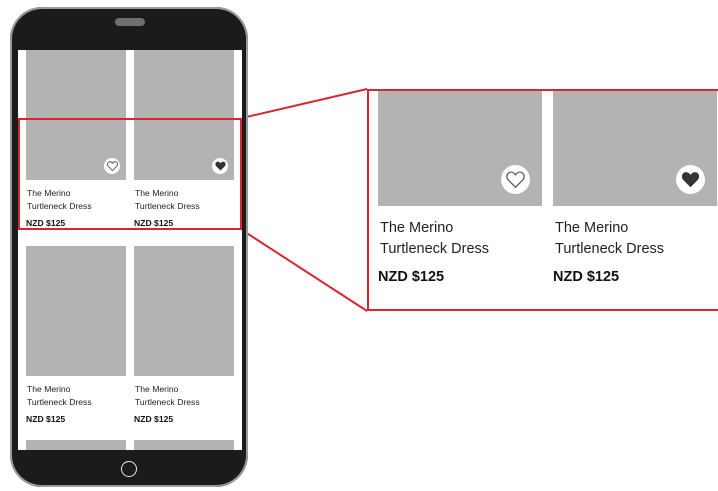 The image size is (718, 491). What do you see at coordinates (130, 174) in the screenshot?
I see `highlight-frame` at bounding box center [130, 174].